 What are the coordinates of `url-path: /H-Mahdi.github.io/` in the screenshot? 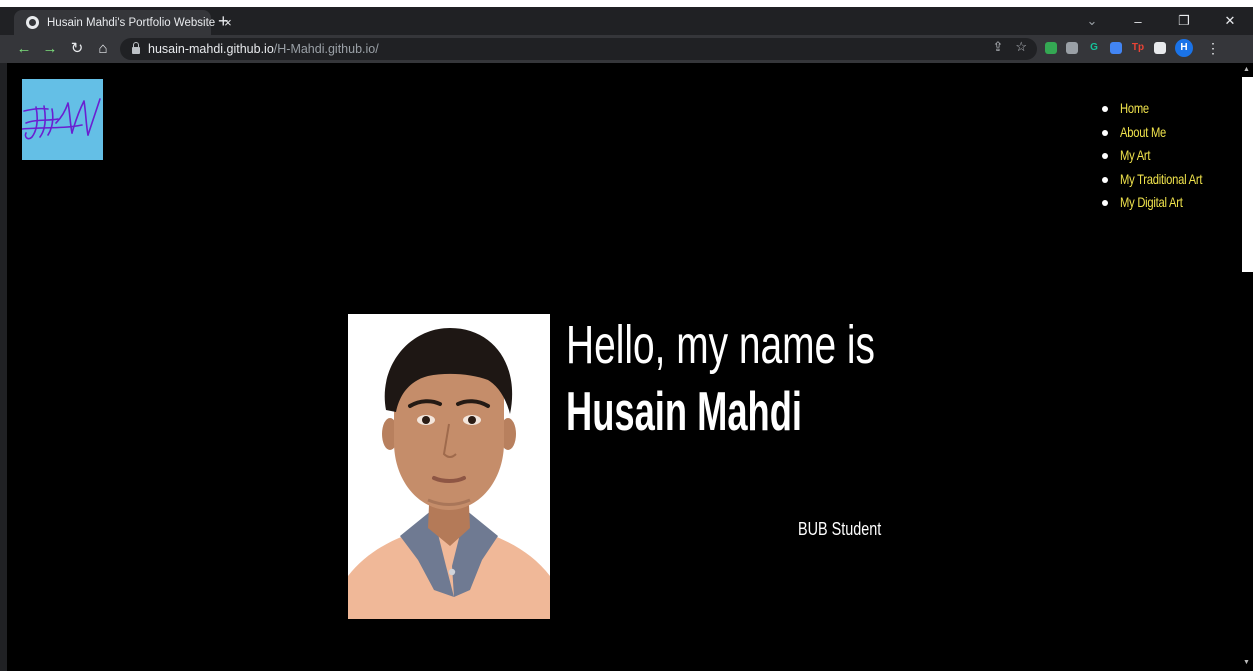 It's located at (326, 49).